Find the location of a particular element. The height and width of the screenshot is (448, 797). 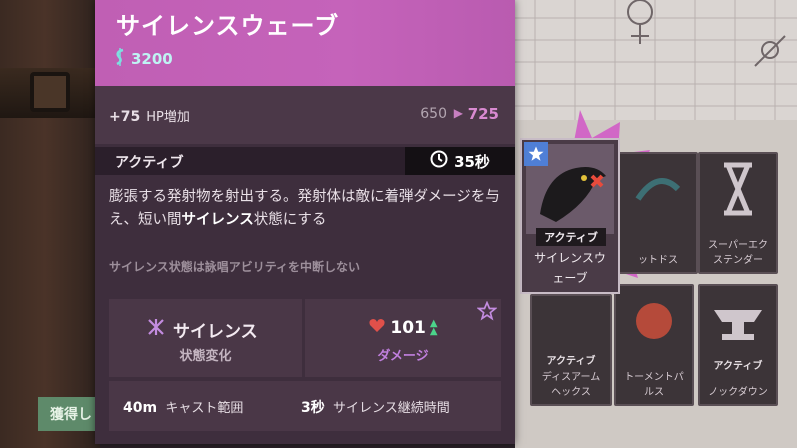

active-label: アクティブ is located at coordinates (149, 163).